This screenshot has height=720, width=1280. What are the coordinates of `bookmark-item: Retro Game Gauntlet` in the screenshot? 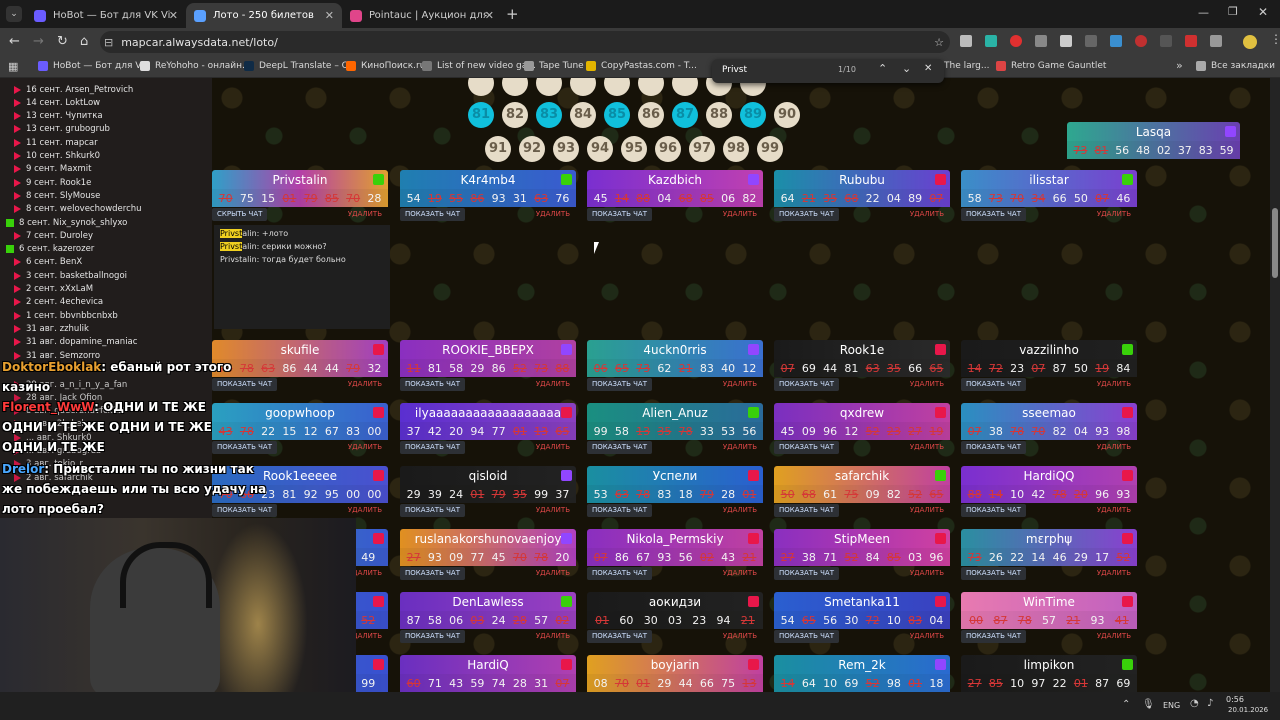 It's located at (1051, 66).